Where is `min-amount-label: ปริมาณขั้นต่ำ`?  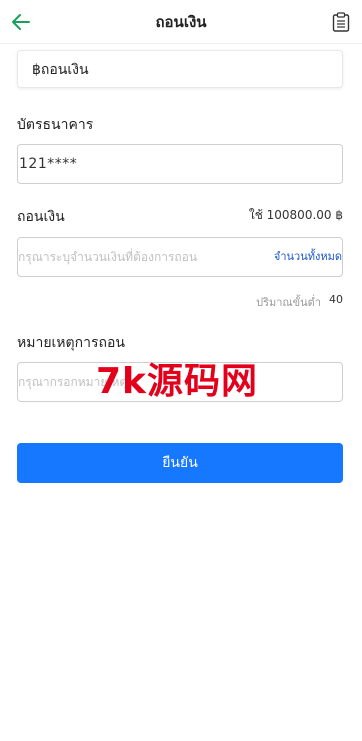
min-amount-label: ปริมาณขั้นต่ำ is located at coordinates (288, 302).